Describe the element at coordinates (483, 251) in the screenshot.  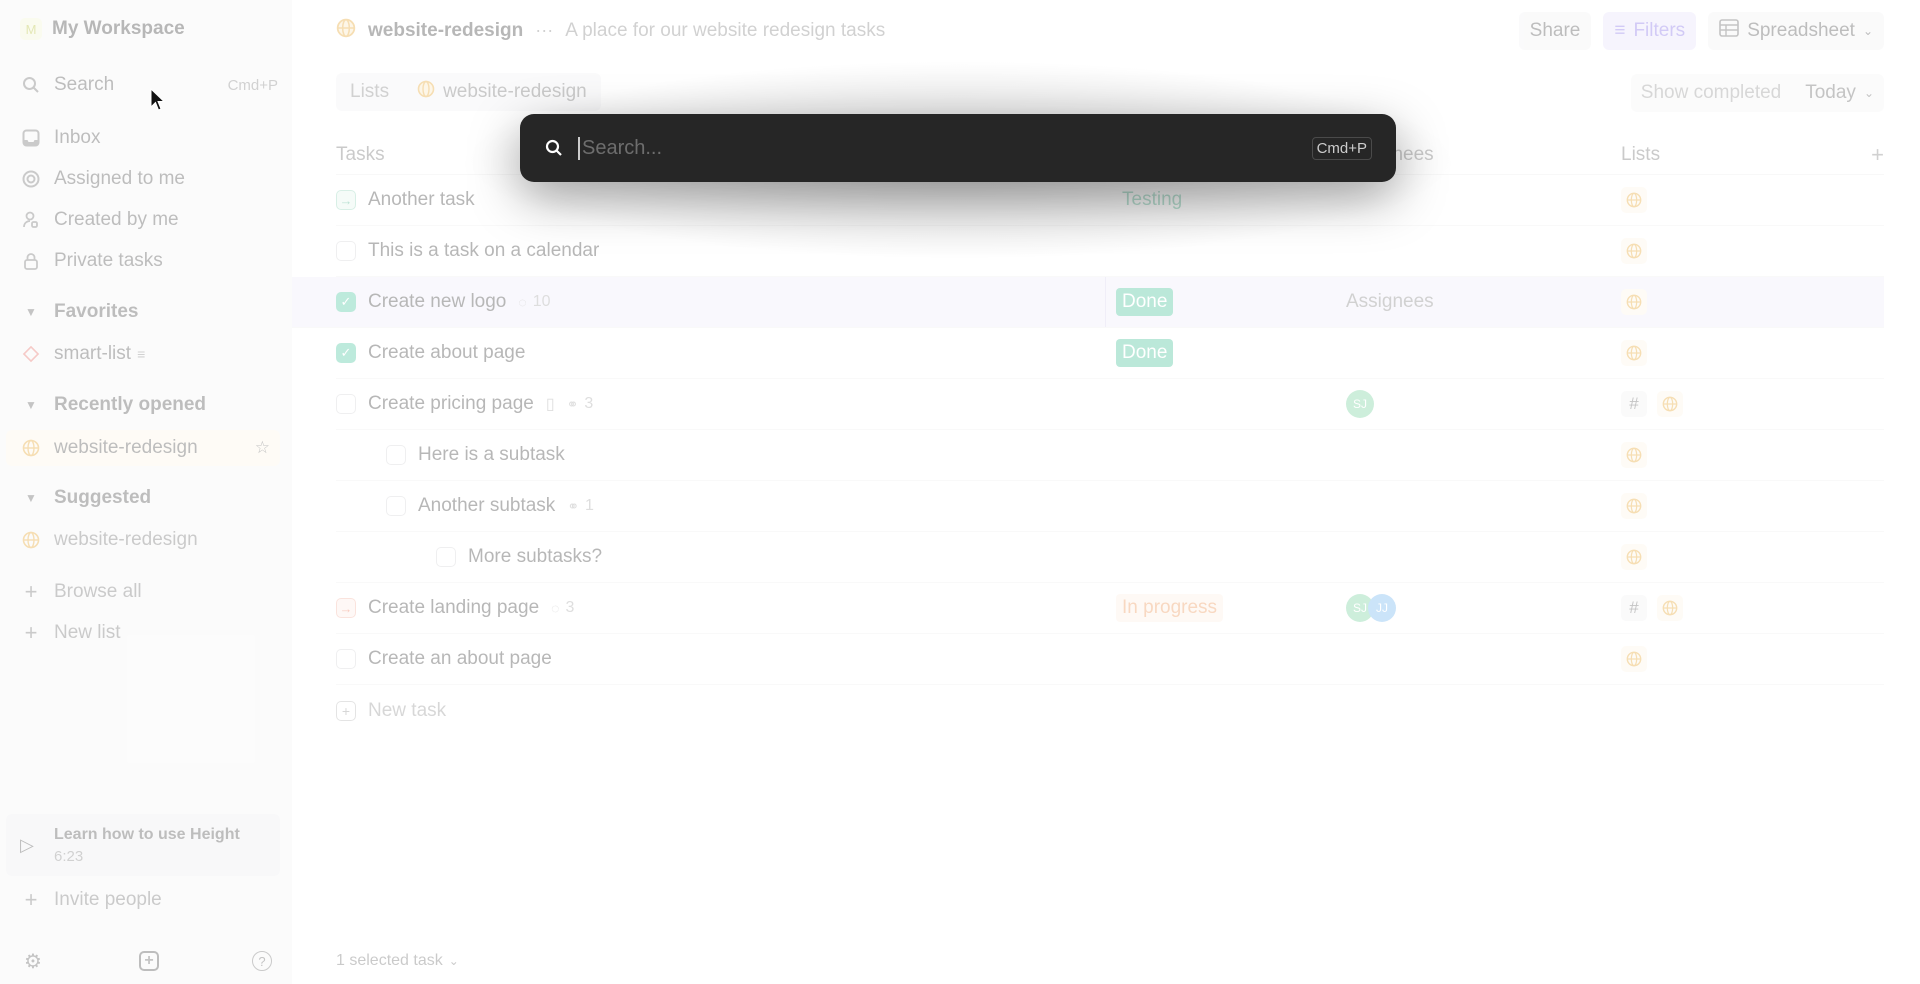
I see `task-name: This is a task on a calendar` at that location.